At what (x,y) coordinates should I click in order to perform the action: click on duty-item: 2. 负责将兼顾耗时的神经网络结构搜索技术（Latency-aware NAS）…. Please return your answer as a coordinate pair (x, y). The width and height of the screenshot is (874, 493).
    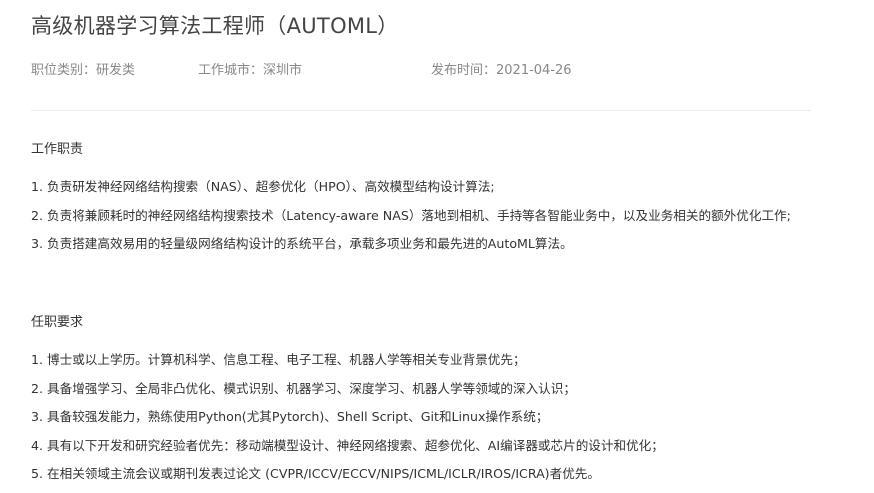
    Looking at the image, I should click on (411, 215).